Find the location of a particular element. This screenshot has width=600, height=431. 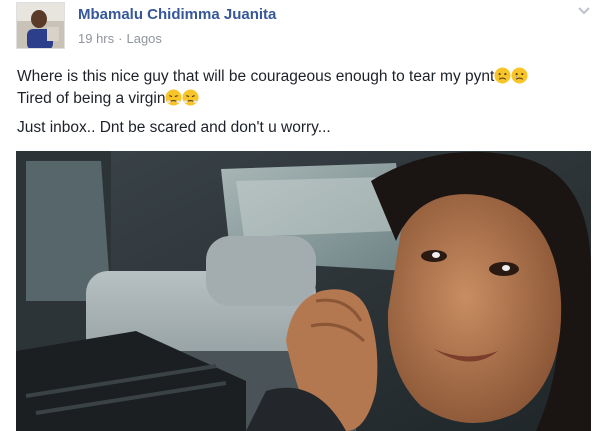

avatar is located at coordinates (40, 25).